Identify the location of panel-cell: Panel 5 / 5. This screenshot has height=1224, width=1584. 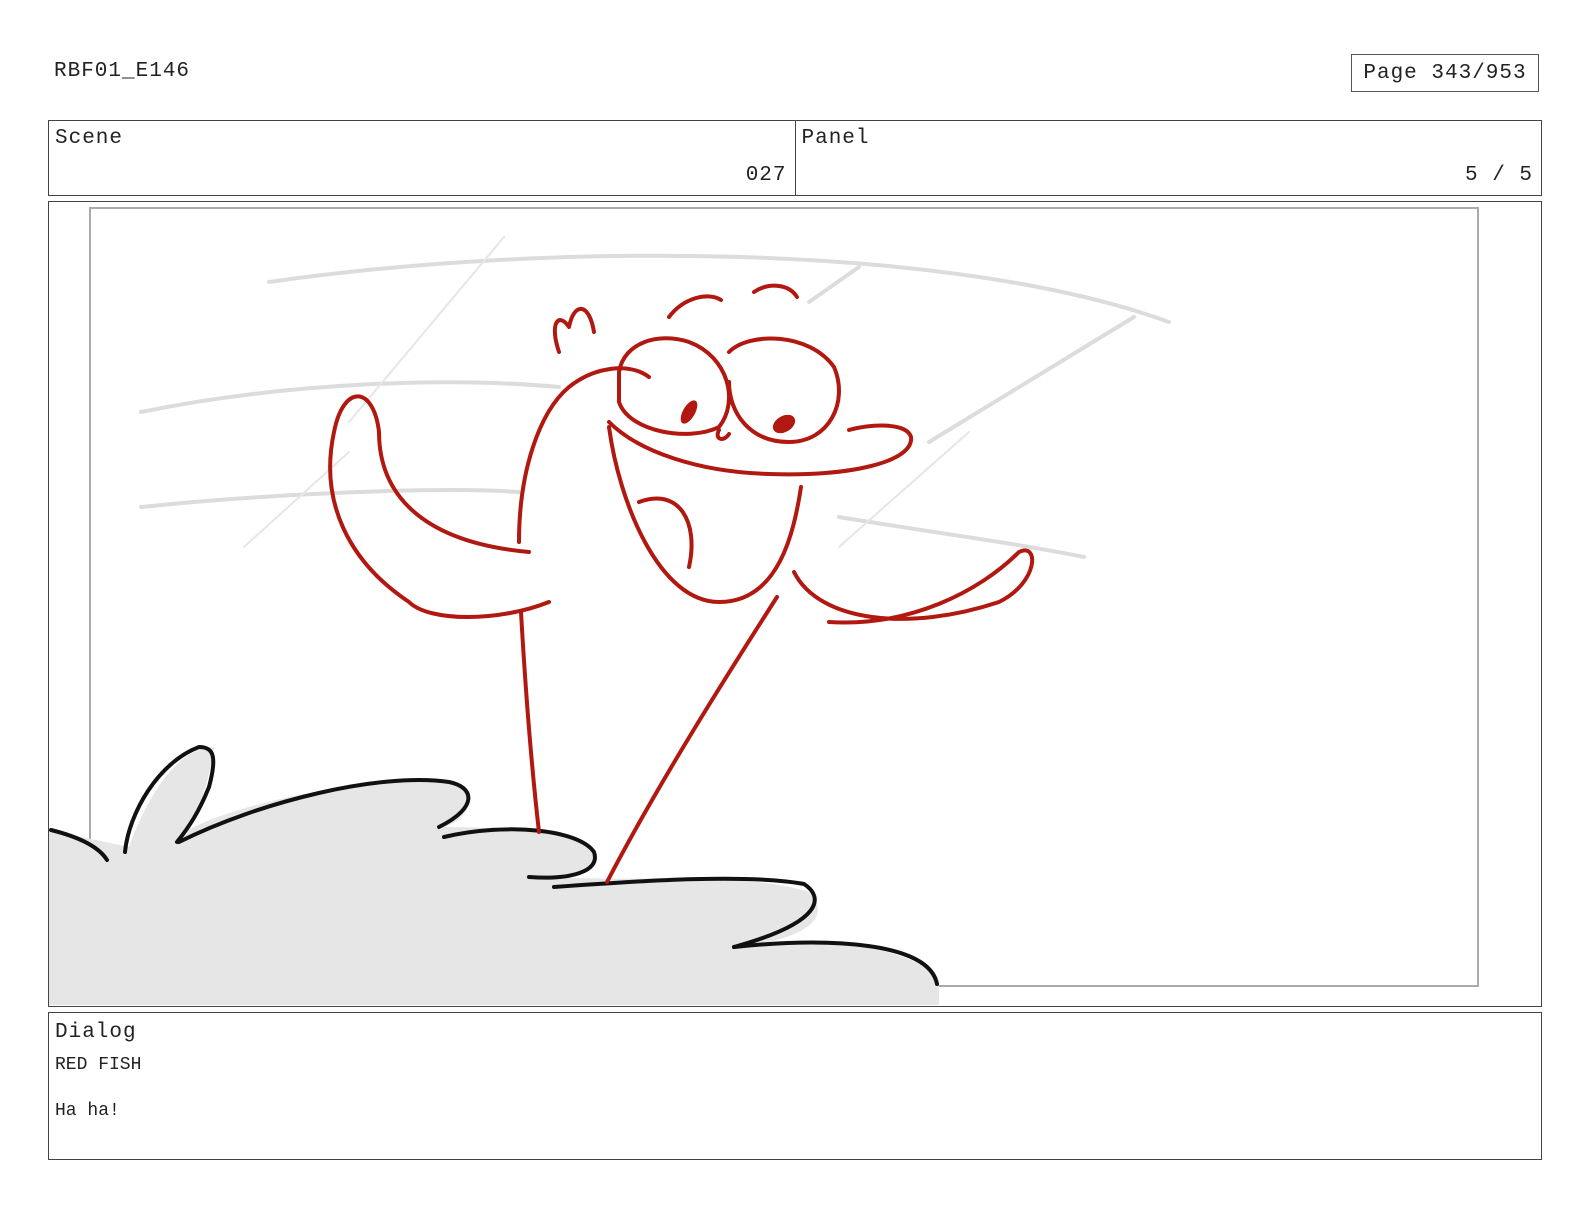
(1168, 158).